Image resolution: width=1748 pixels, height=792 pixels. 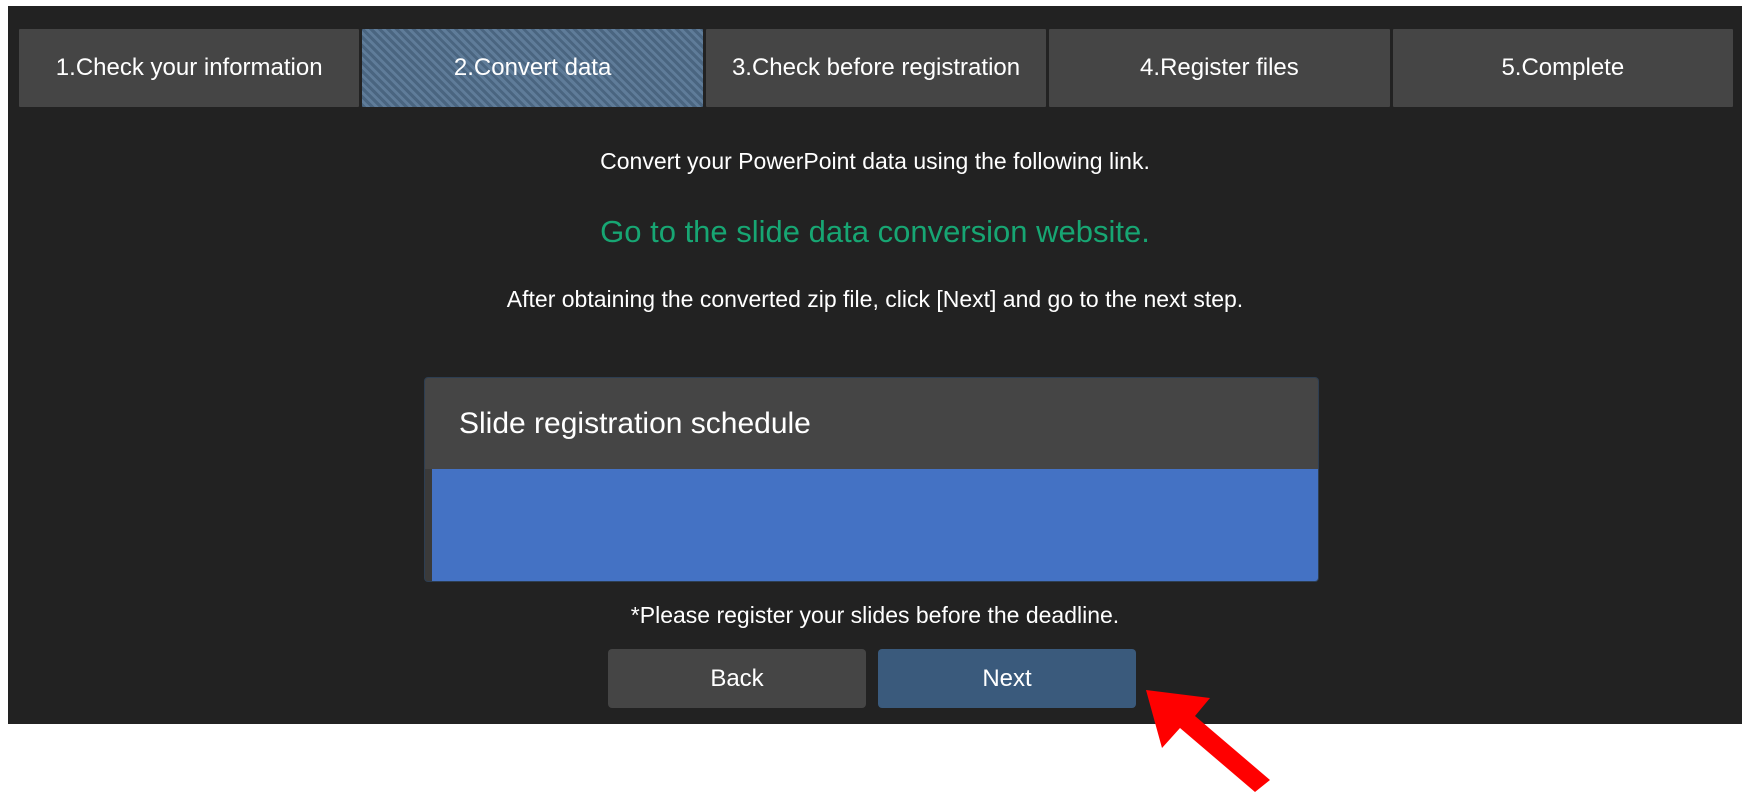 I want to click on annotation-arrow-icon, so click(x=1208, y=741).